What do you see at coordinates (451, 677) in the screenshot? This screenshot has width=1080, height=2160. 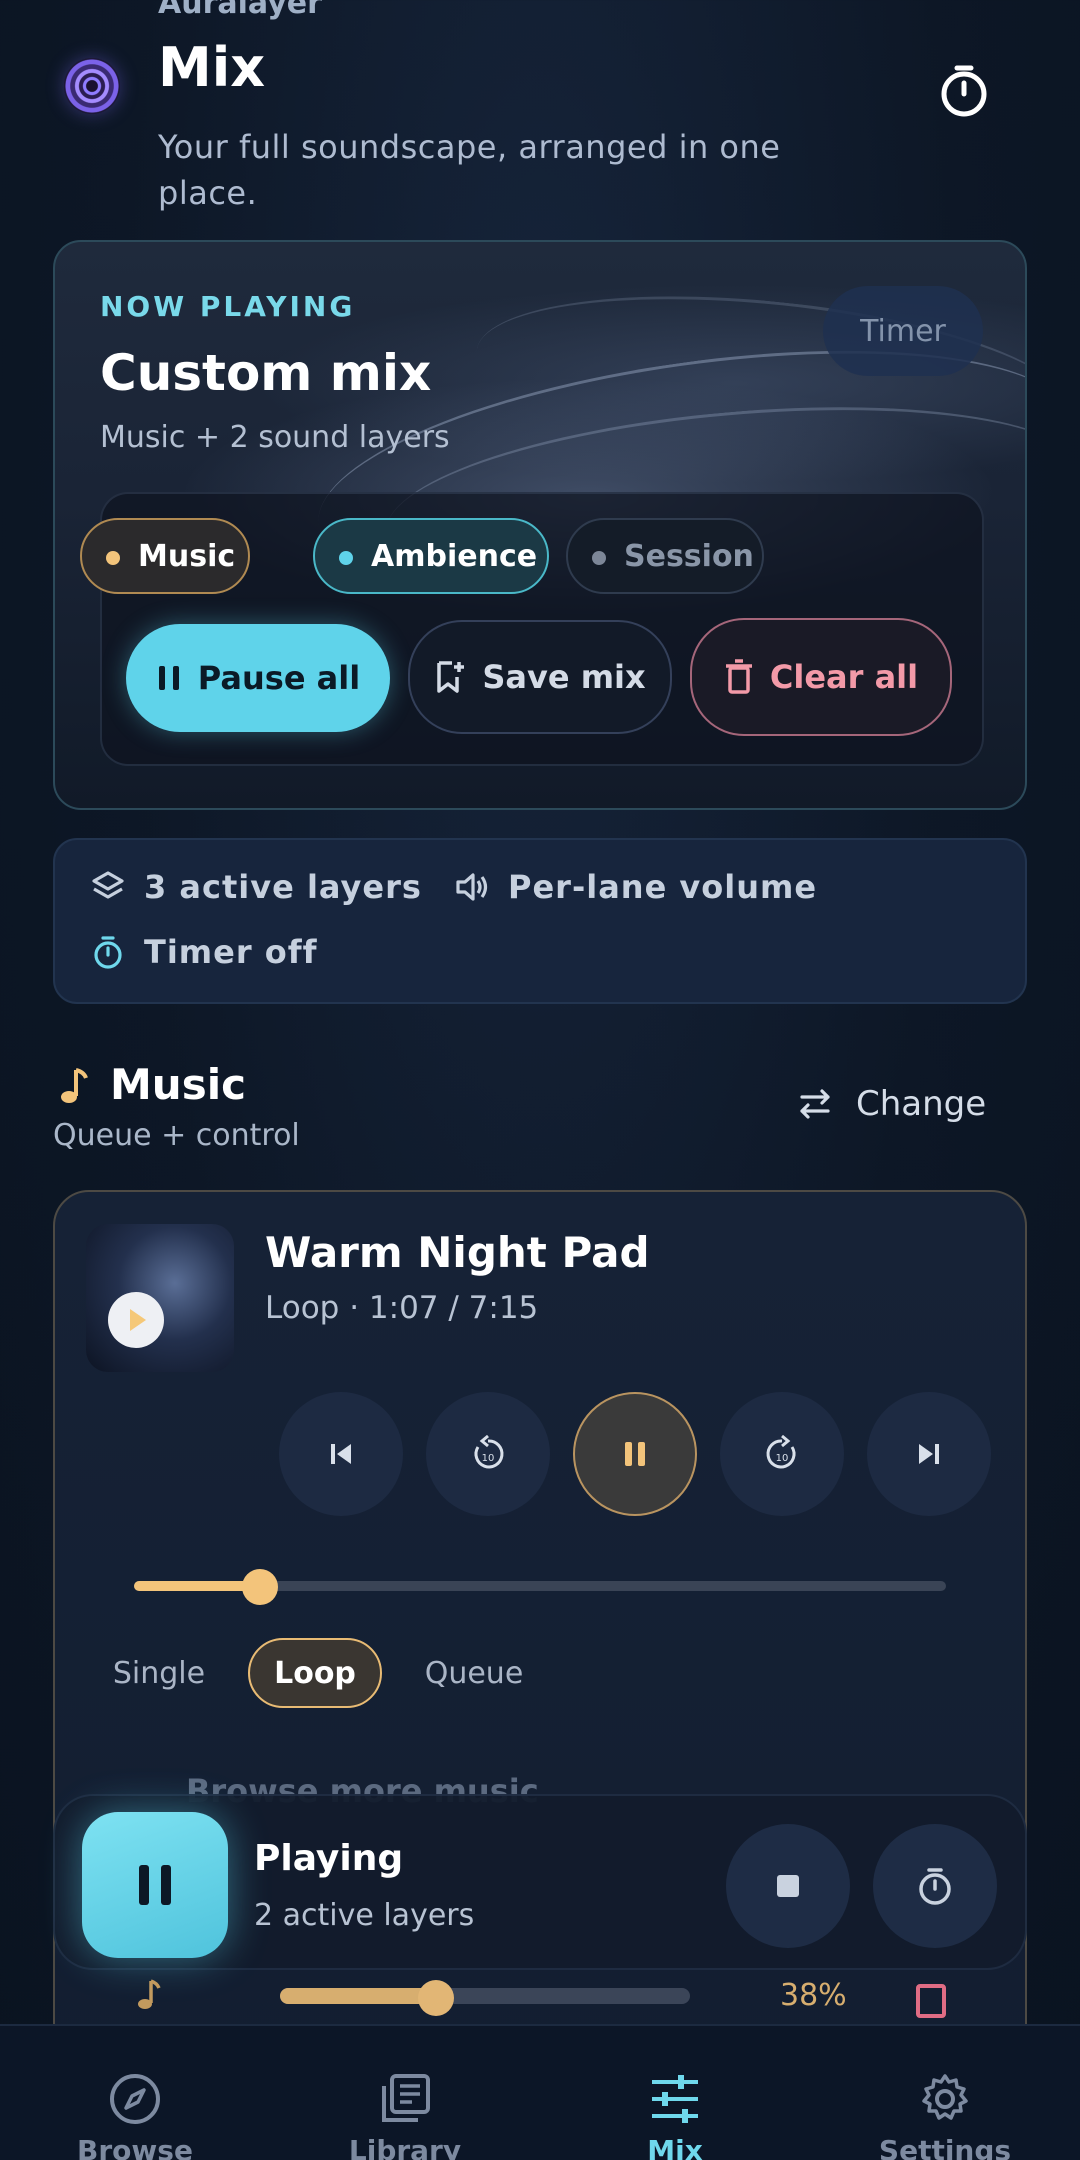 I see `bookmark-add-icon` at bounding box center [451, 677].